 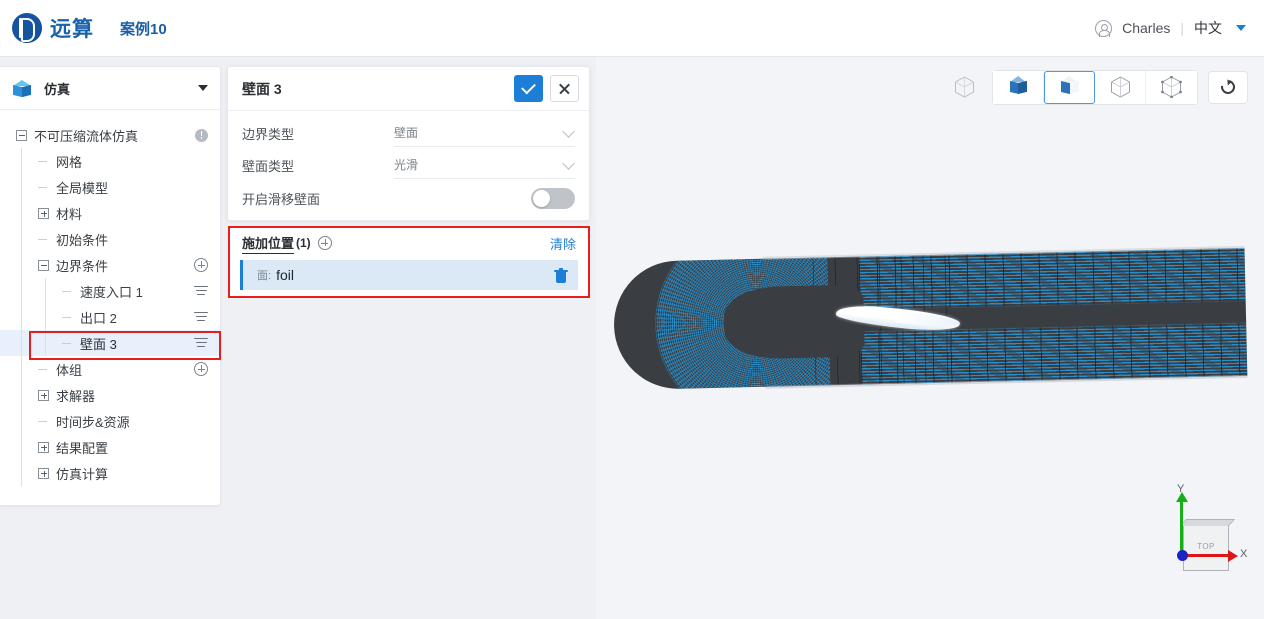 What do you see at coordinates (69, 162) in the screenshot?
I see `tree-item-label: 网格` at bounding box center [69, 162].